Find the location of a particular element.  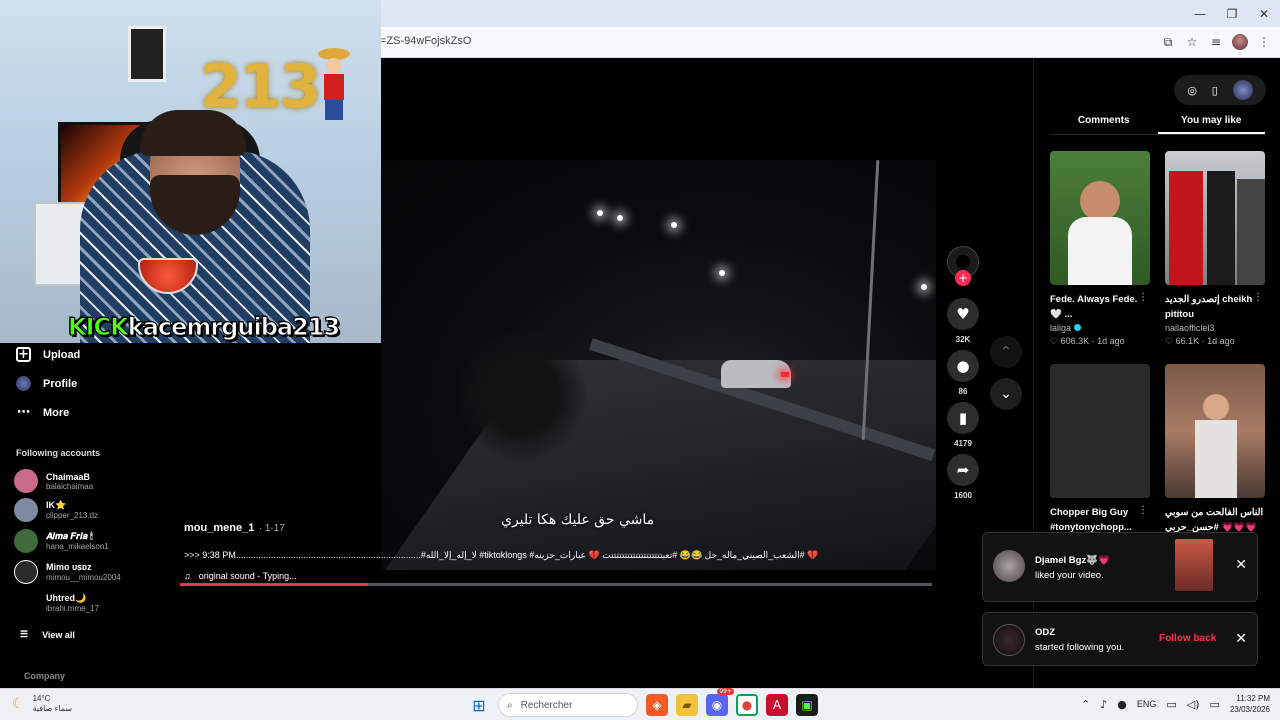

like-button: ♥ 32K is located at coordinates (963, 321).